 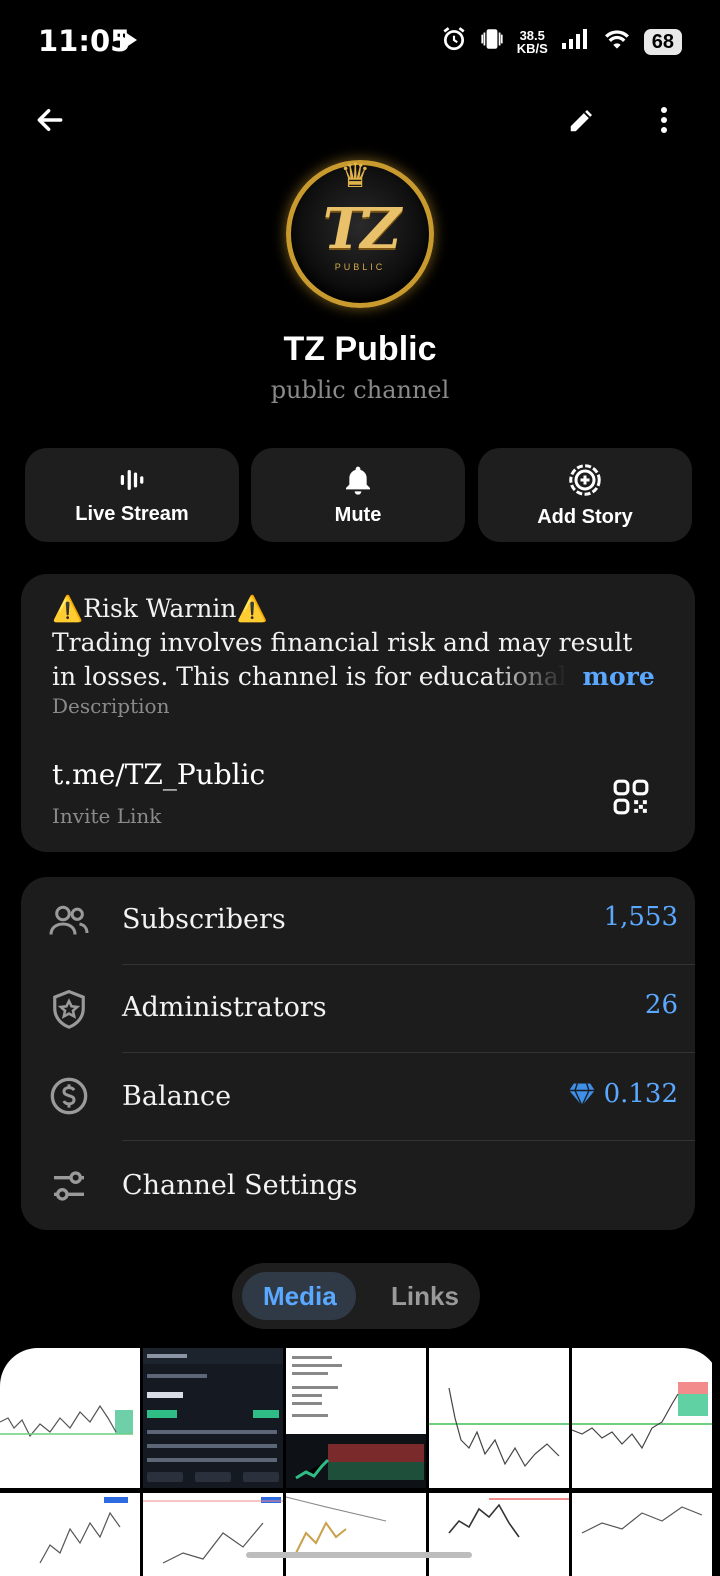 I want to click on mute-button: Mute, so click(x=358, y=495).